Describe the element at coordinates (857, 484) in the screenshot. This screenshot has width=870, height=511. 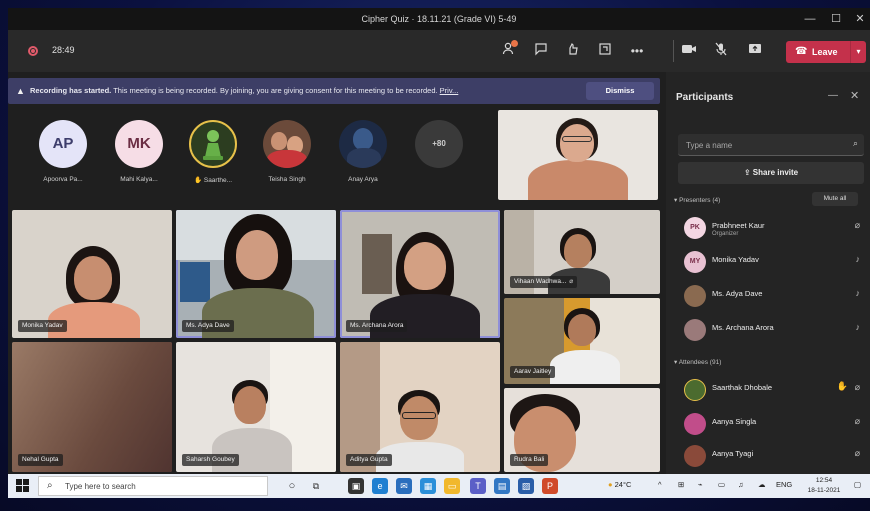
I see `notifications-icon: ▢` at that location.